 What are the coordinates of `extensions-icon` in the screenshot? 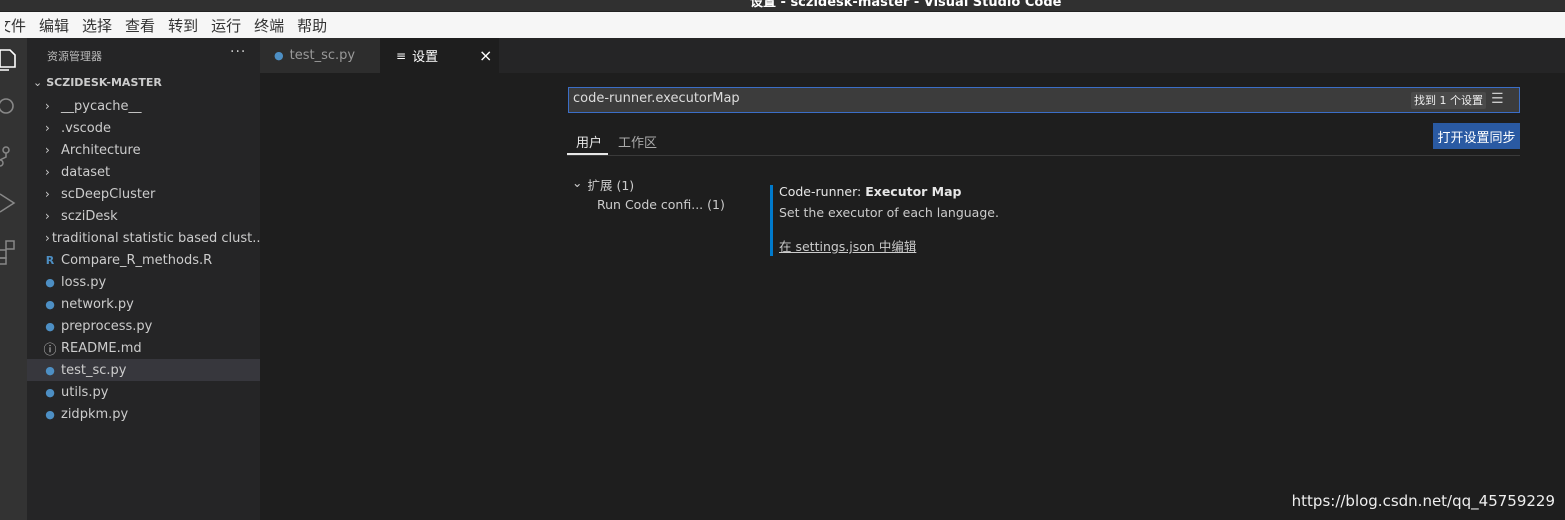 It's located at (9, 252).